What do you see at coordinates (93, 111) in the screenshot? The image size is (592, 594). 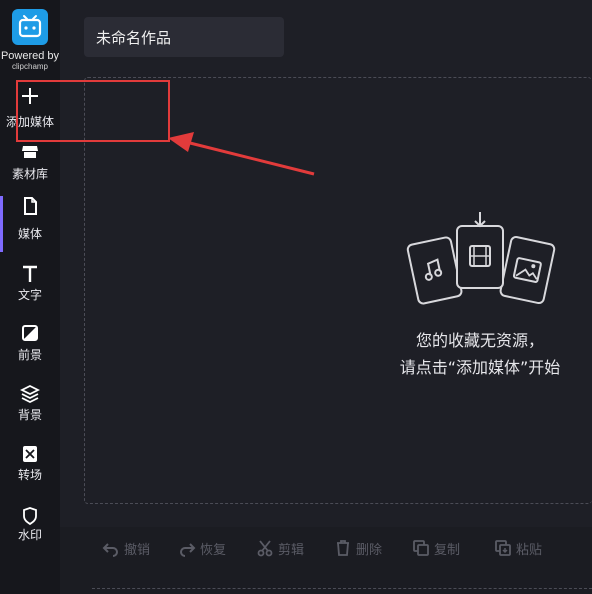 I see `annotation-highlight-box` at bounding box center [93, 111].